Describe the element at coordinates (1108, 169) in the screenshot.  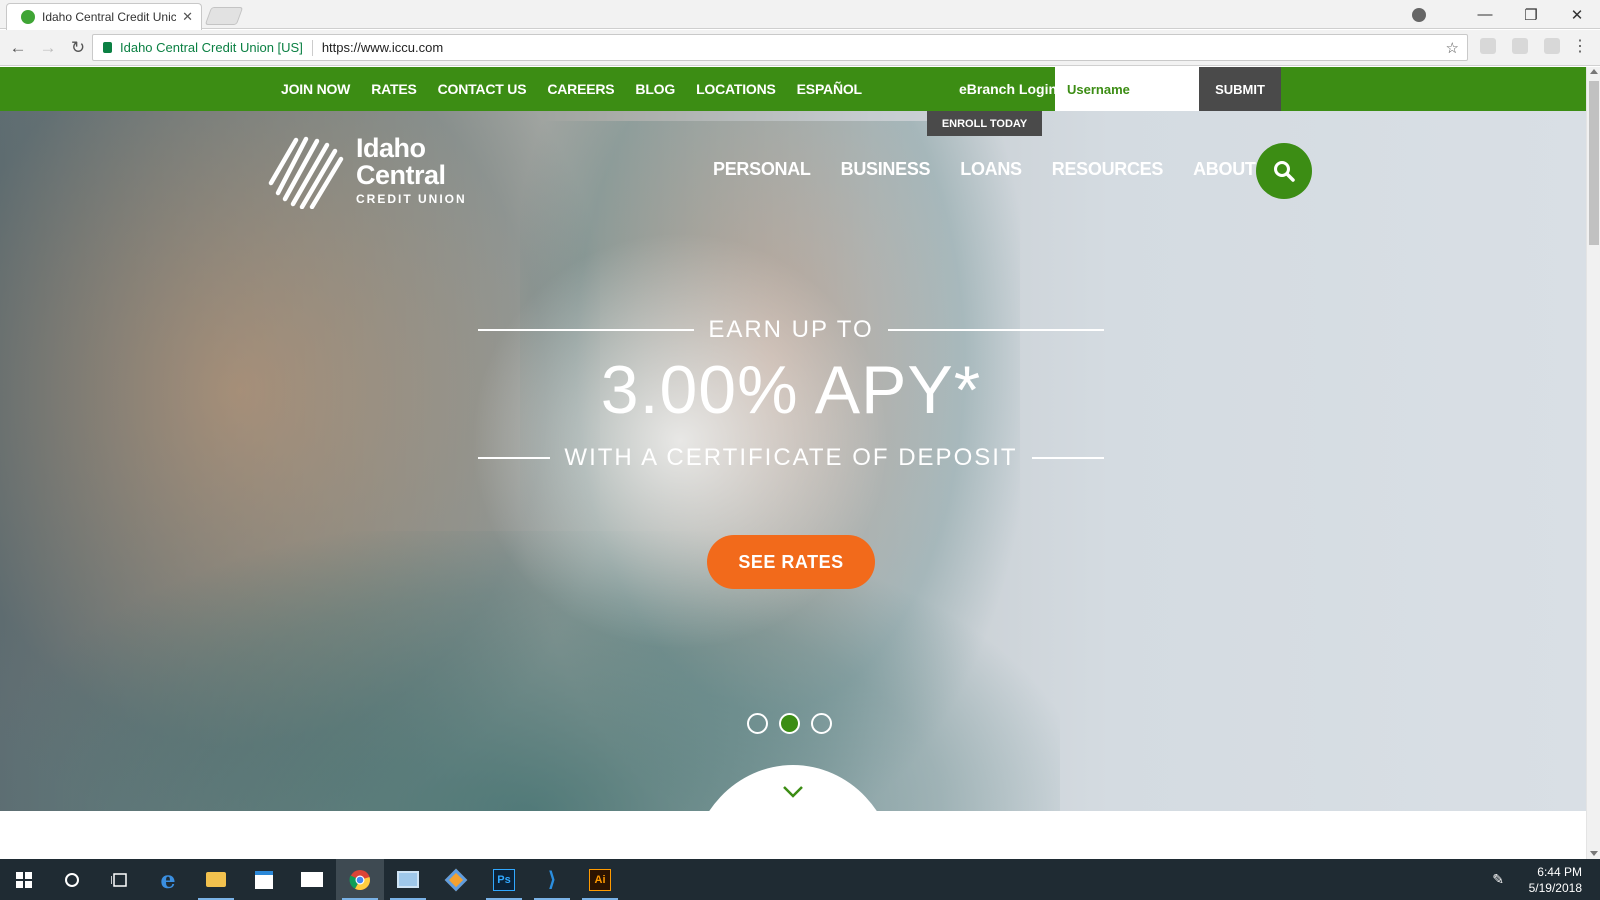
I see `nav-resources: RESOURCES` at that location.